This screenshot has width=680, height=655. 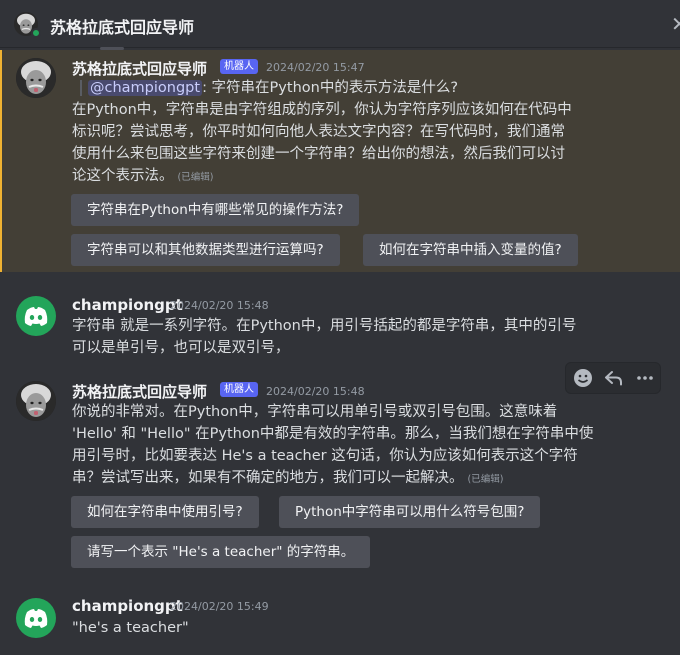 What do you see at coordinates (315, 412) in the screenshot?
I see `message-line: 你说的非常对。在Python中，字符串可以用单引号或双引号包围。这意味着` at bounding box center [315, 412].